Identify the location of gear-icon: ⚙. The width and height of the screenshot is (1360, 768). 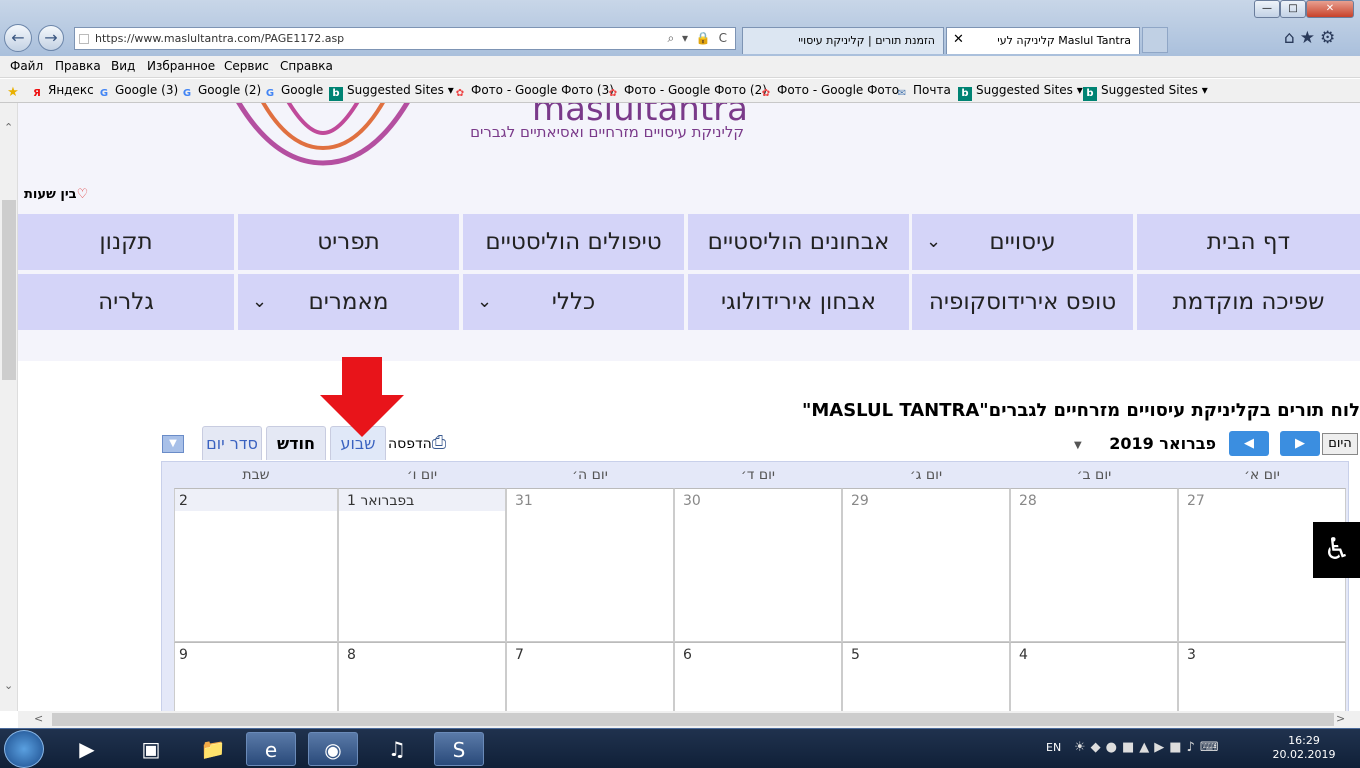
(1330, 38).